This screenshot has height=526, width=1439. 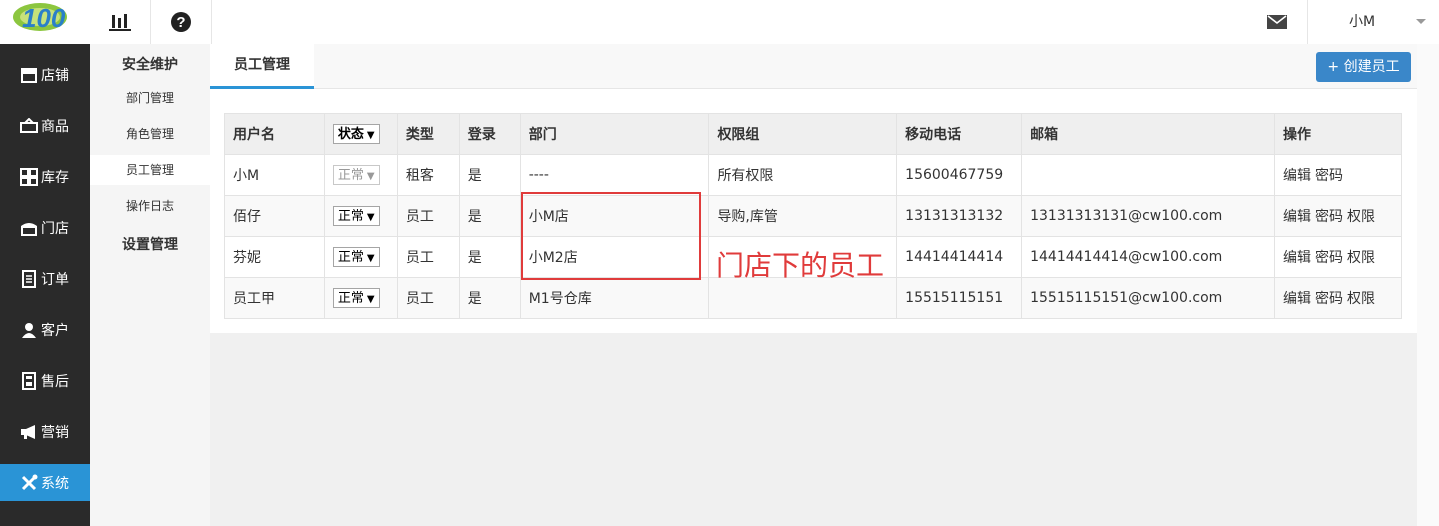 I want to click on customer-icon, so click(x=29, y=330).